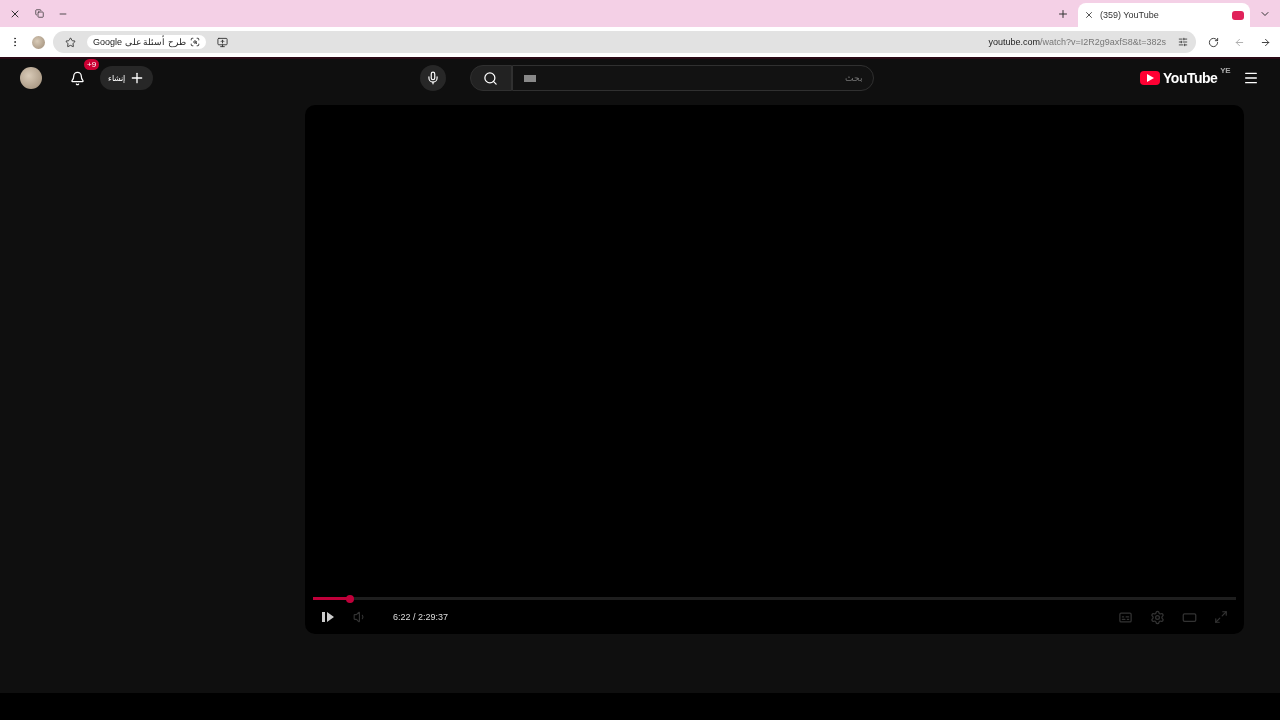 The width and height of the screenshot is (1280, 720). What do you see at coordinates (92, 64) in the screenshot?
I see `notification-badge: +9` at bounding box center [92, 64].